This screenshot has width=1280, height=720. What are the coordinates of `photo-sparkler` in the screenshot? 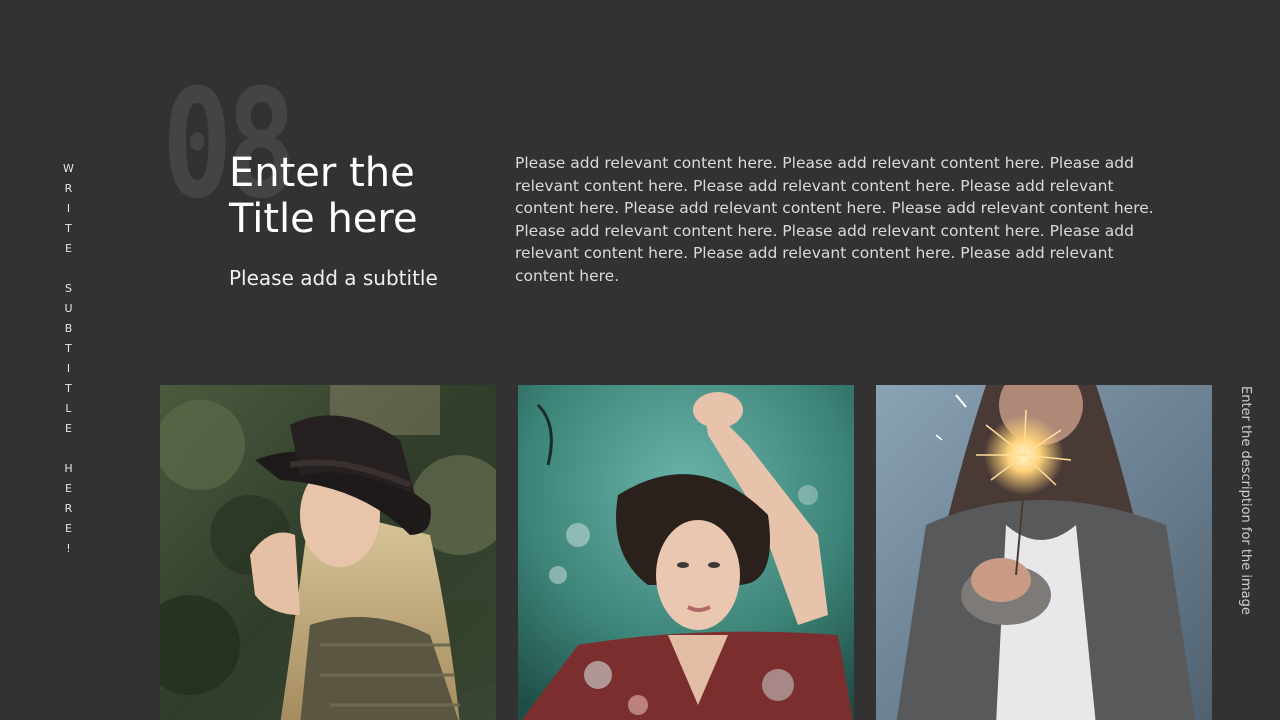 It's located at (1044, 552).